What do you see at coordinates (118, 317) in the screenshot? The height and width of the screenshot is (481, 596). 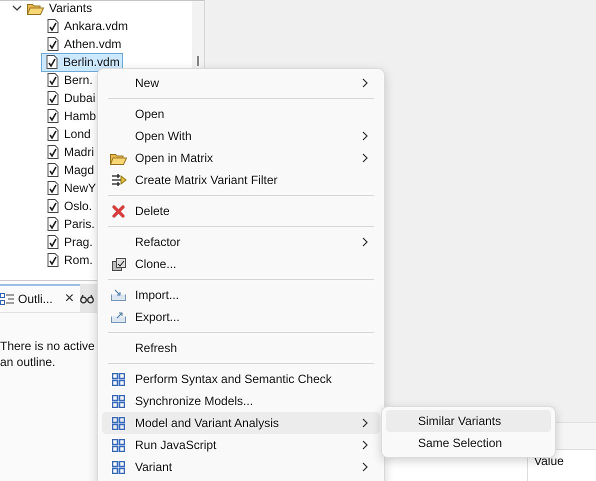 I see `export-icon` at bounding box center [118, 317].